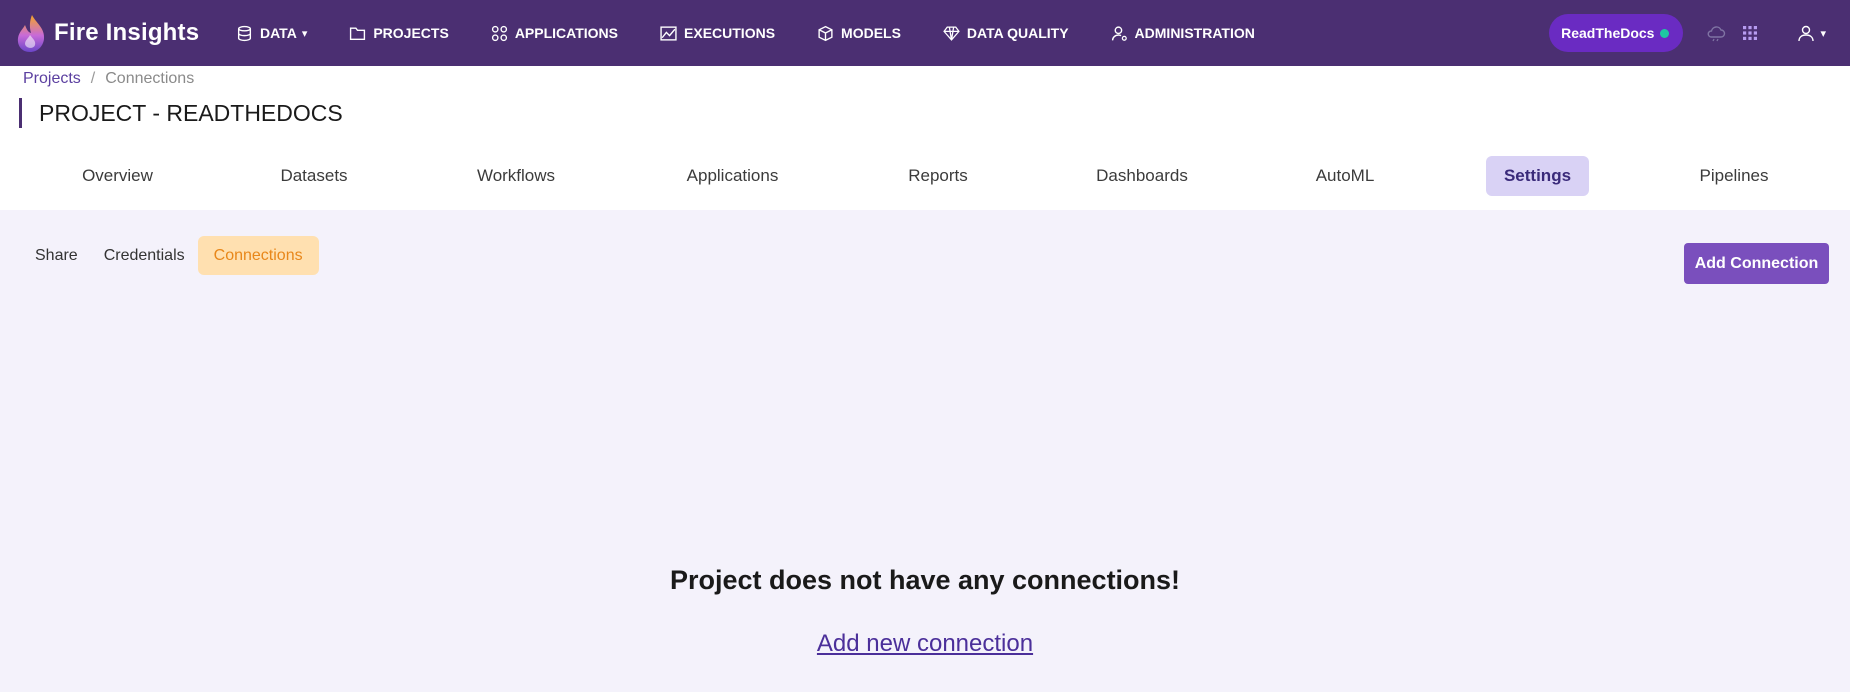 The height and width of the screenshot is (692, 1850). I want to click on nav-data: DATA ▾, so click(271, 33).